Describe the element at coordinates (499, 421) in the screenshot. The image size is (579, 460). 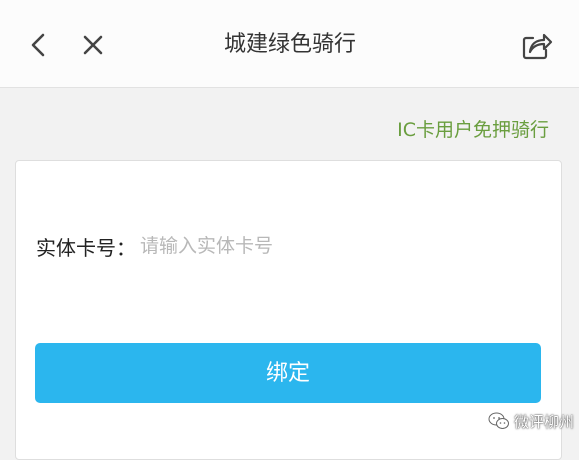
I see `wechat-logo-icon` at that location.